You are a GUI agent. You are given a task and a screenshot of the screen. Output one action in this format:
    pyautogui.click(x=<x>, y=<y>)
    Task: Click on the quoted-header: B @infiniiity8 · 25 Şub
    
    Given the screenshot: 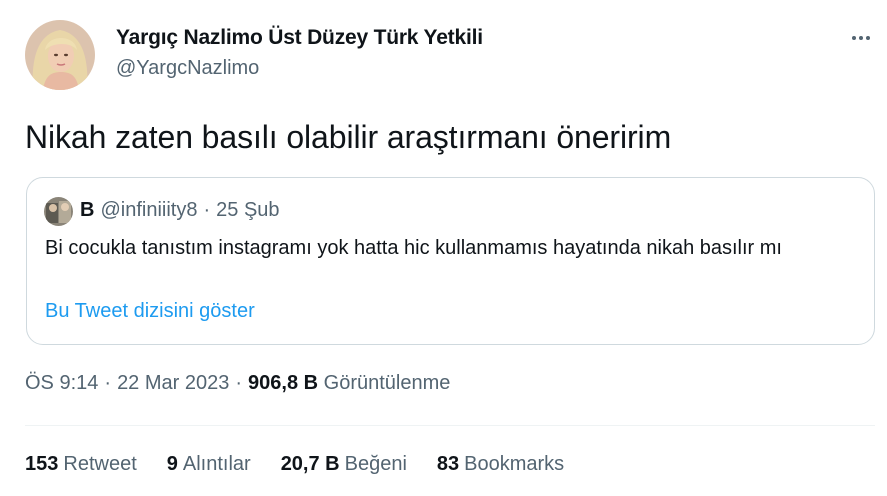 What is the action you would take?
    pyautogui.click(x=180, y=210)
    